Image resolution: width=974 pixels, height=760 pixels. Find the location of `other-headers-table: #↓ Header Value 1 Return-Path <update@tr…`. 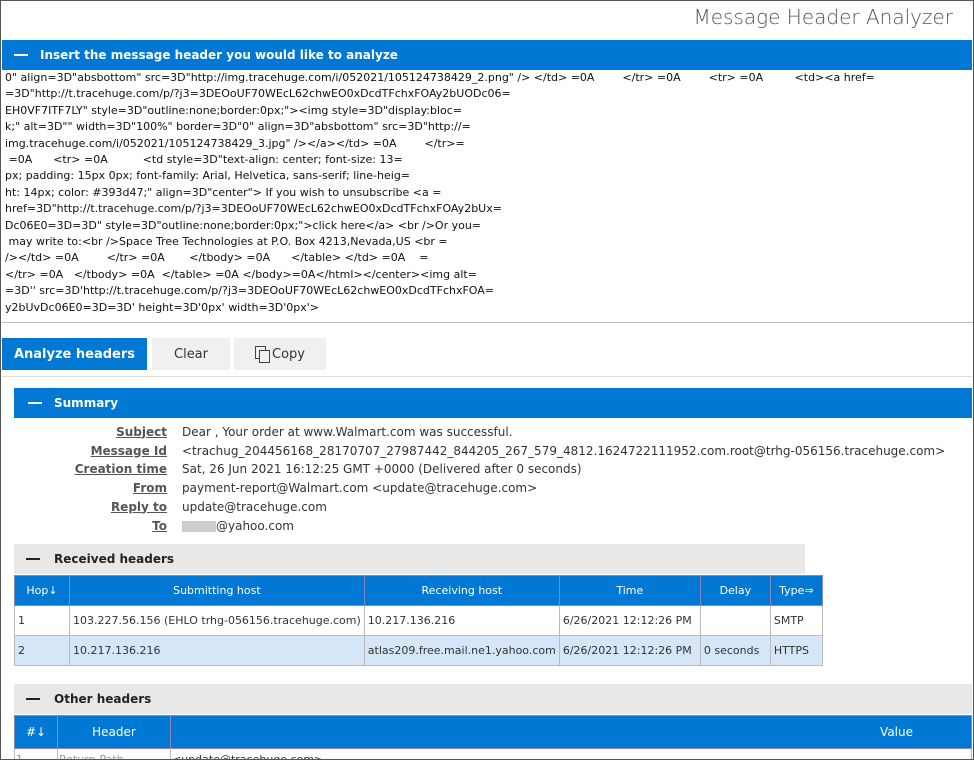

other-headers-table: #↓ Header Value 1 Return-Path <update@tr… is located at coordinates (493, 737).